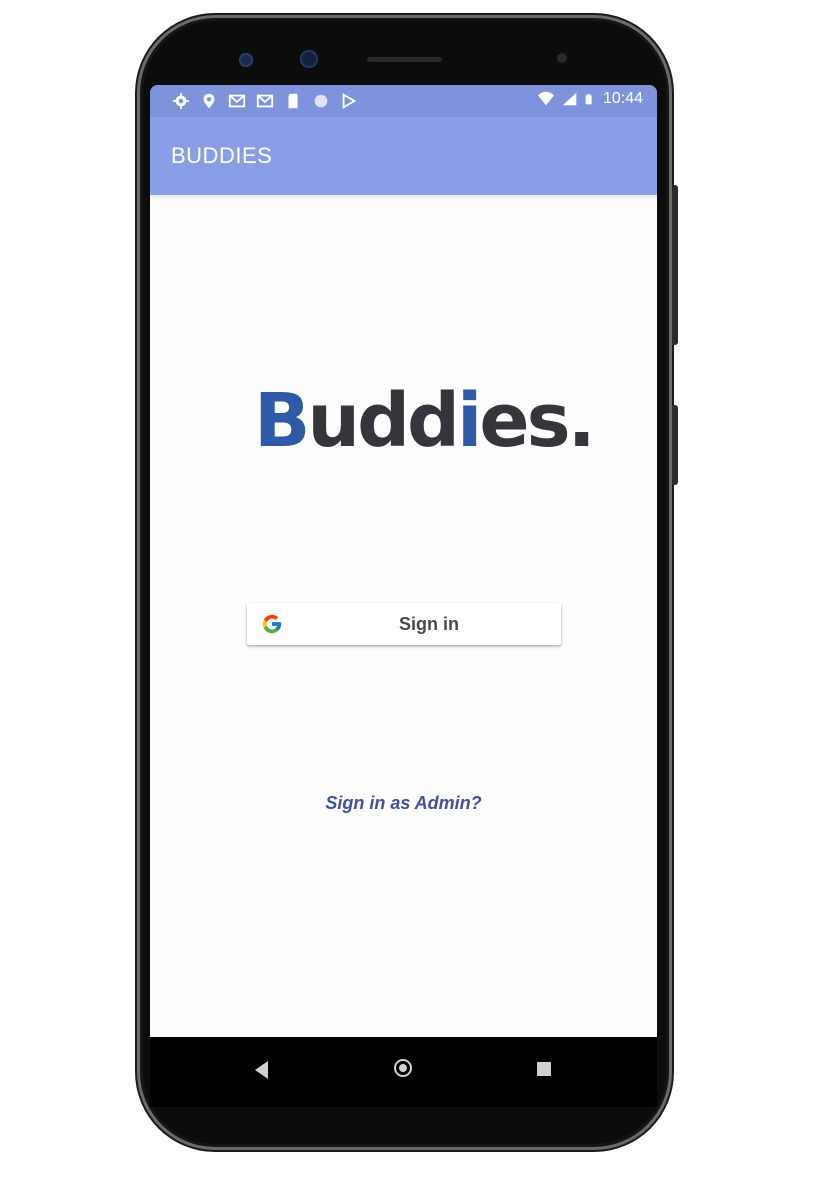 Image resolution: width=815 pixels, height=1193 pixels. Describe the element at coordinates (675, 265) in the screenshot. I see `volume-button` at that location.